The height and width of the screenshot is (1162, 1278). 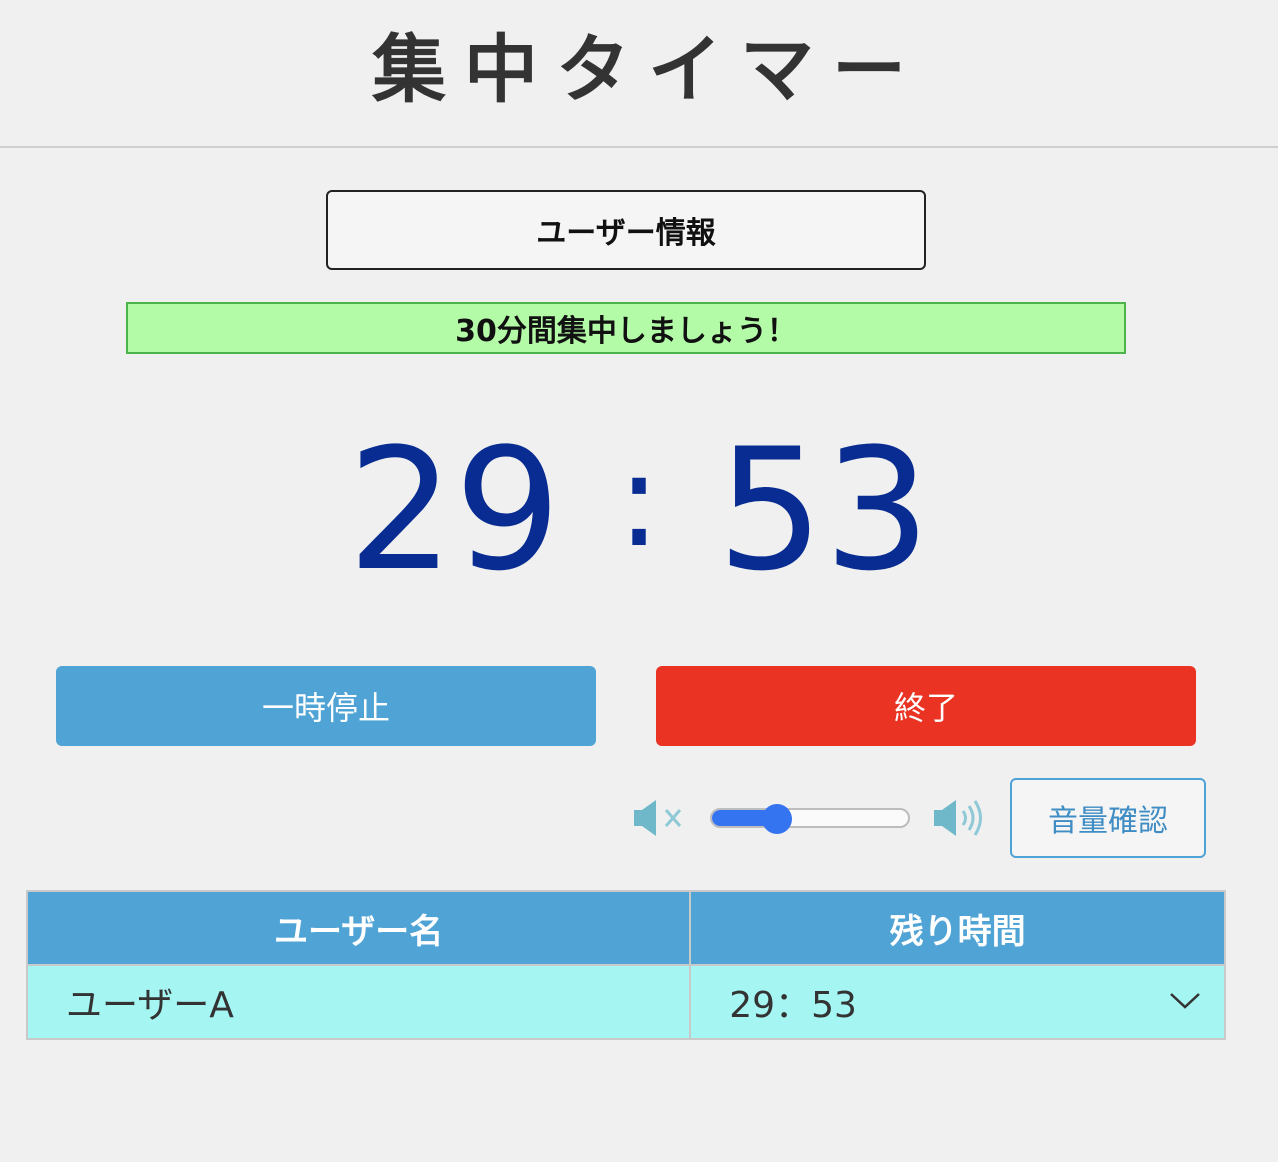 What do you see at coordinates (1185, 1000) in the screenshot?
I see `chevron-down-icon` at bounding box center [1185, 1000].